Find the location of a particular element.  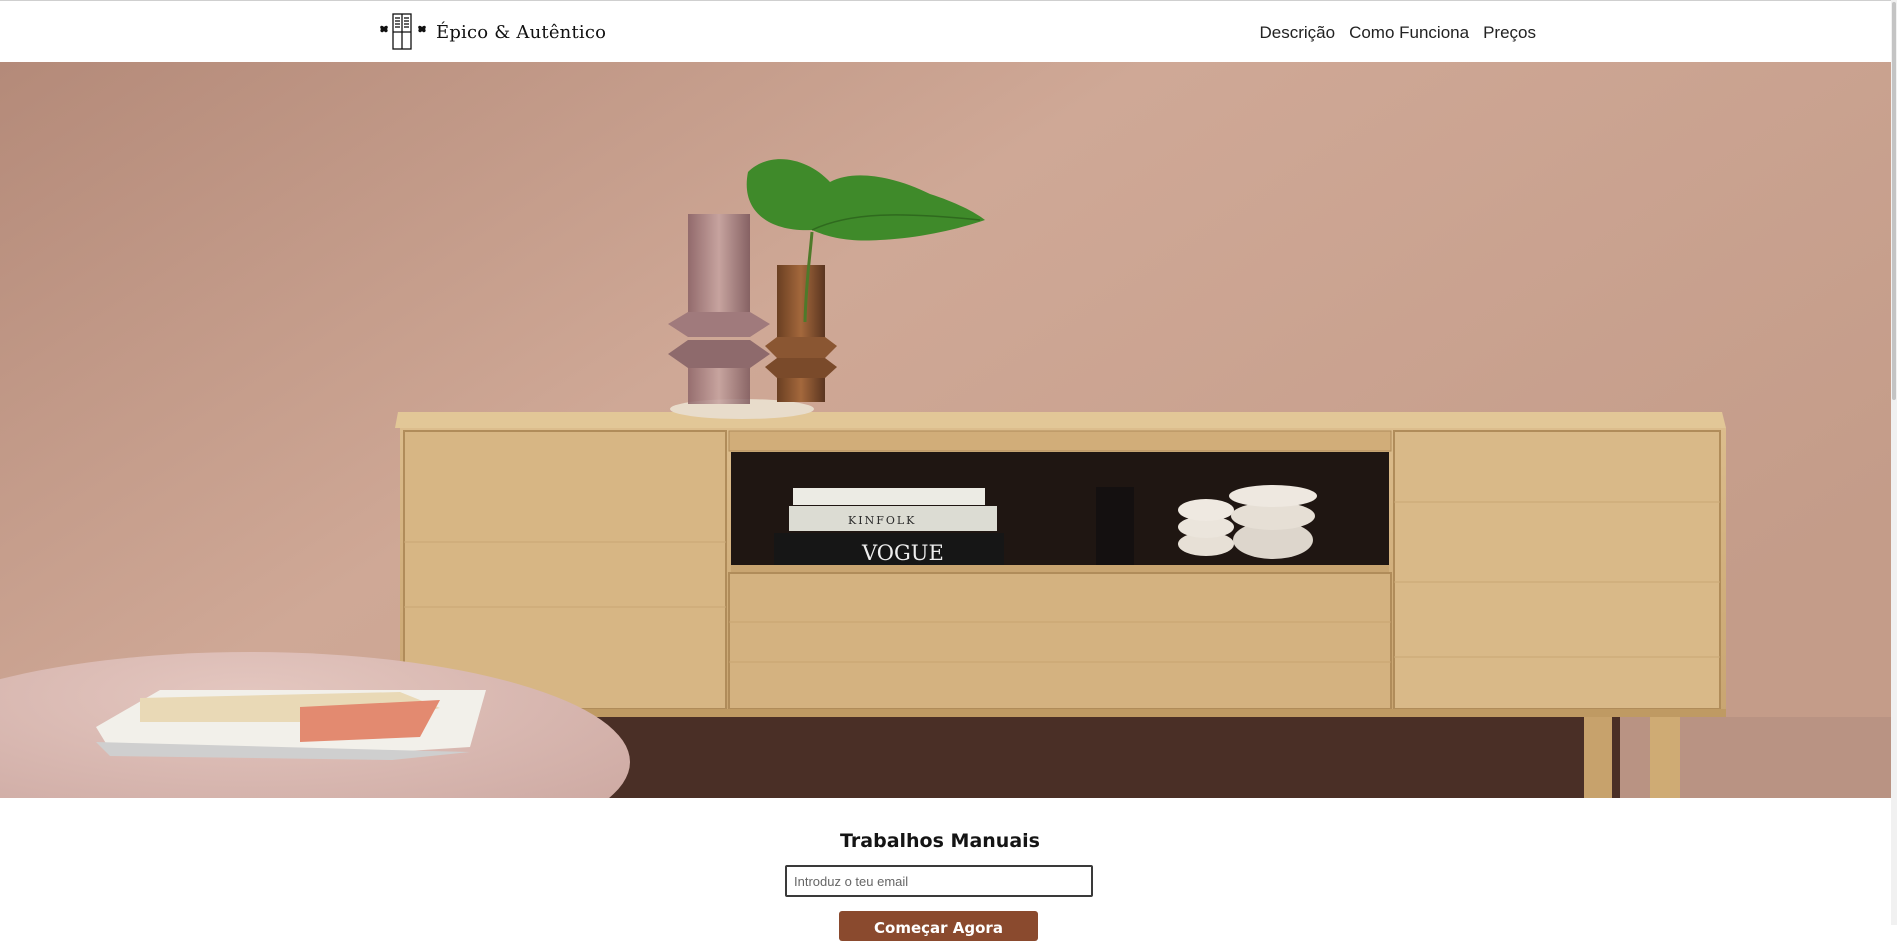

sideboard-drawer is located at coordinates (1060, 641).